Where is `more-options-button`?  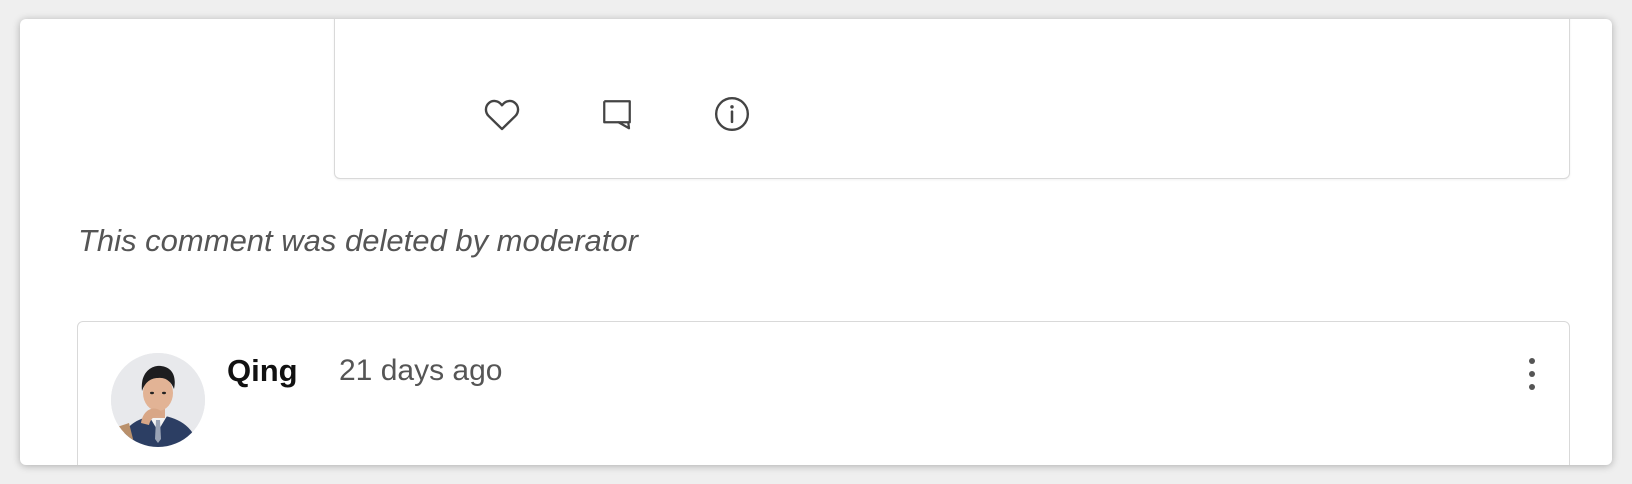 more-options-button is located at coordinates (1532, 374).